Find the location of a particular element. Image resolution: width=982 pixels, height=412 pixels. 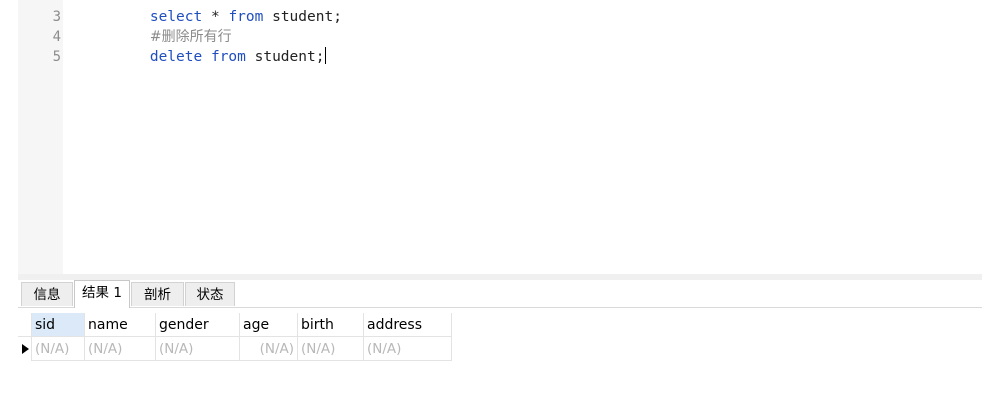

sql-keyword: delete is located at coordinates (176, 57).